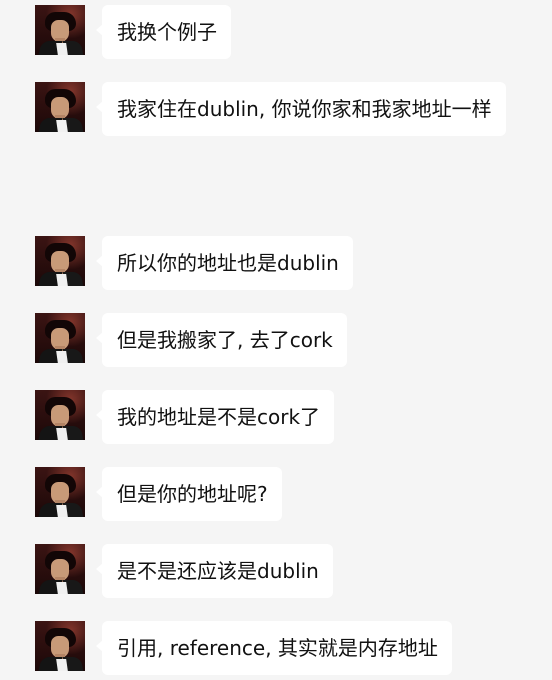 The image size is (552, 680). Describe the element at coordinates (225, 340) in the screenshot. I see `message-text: 但是我搬家了, 去了cork` at that location.